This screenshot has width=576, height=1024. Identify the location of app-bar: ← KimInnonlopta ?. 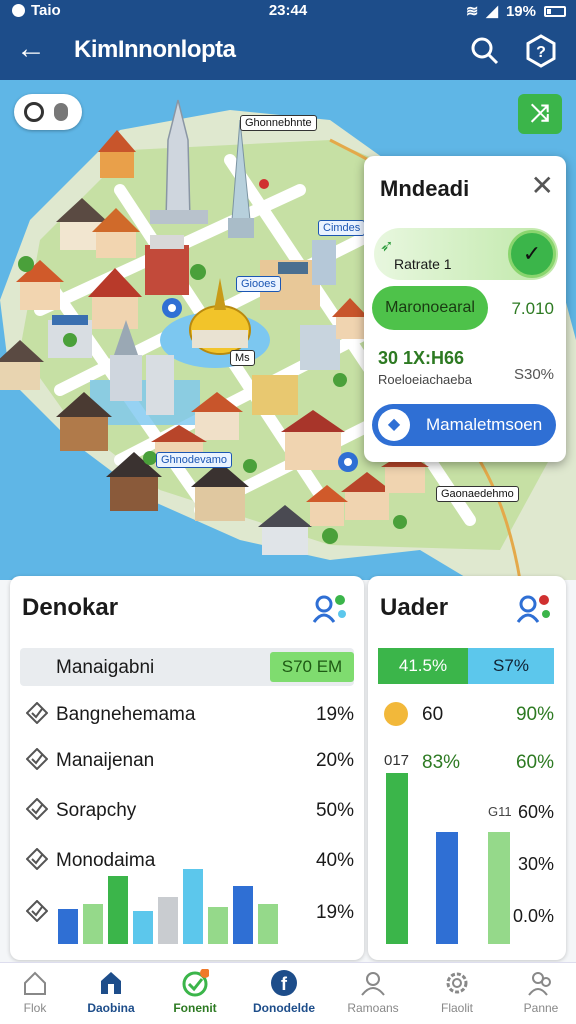
(288, 51).